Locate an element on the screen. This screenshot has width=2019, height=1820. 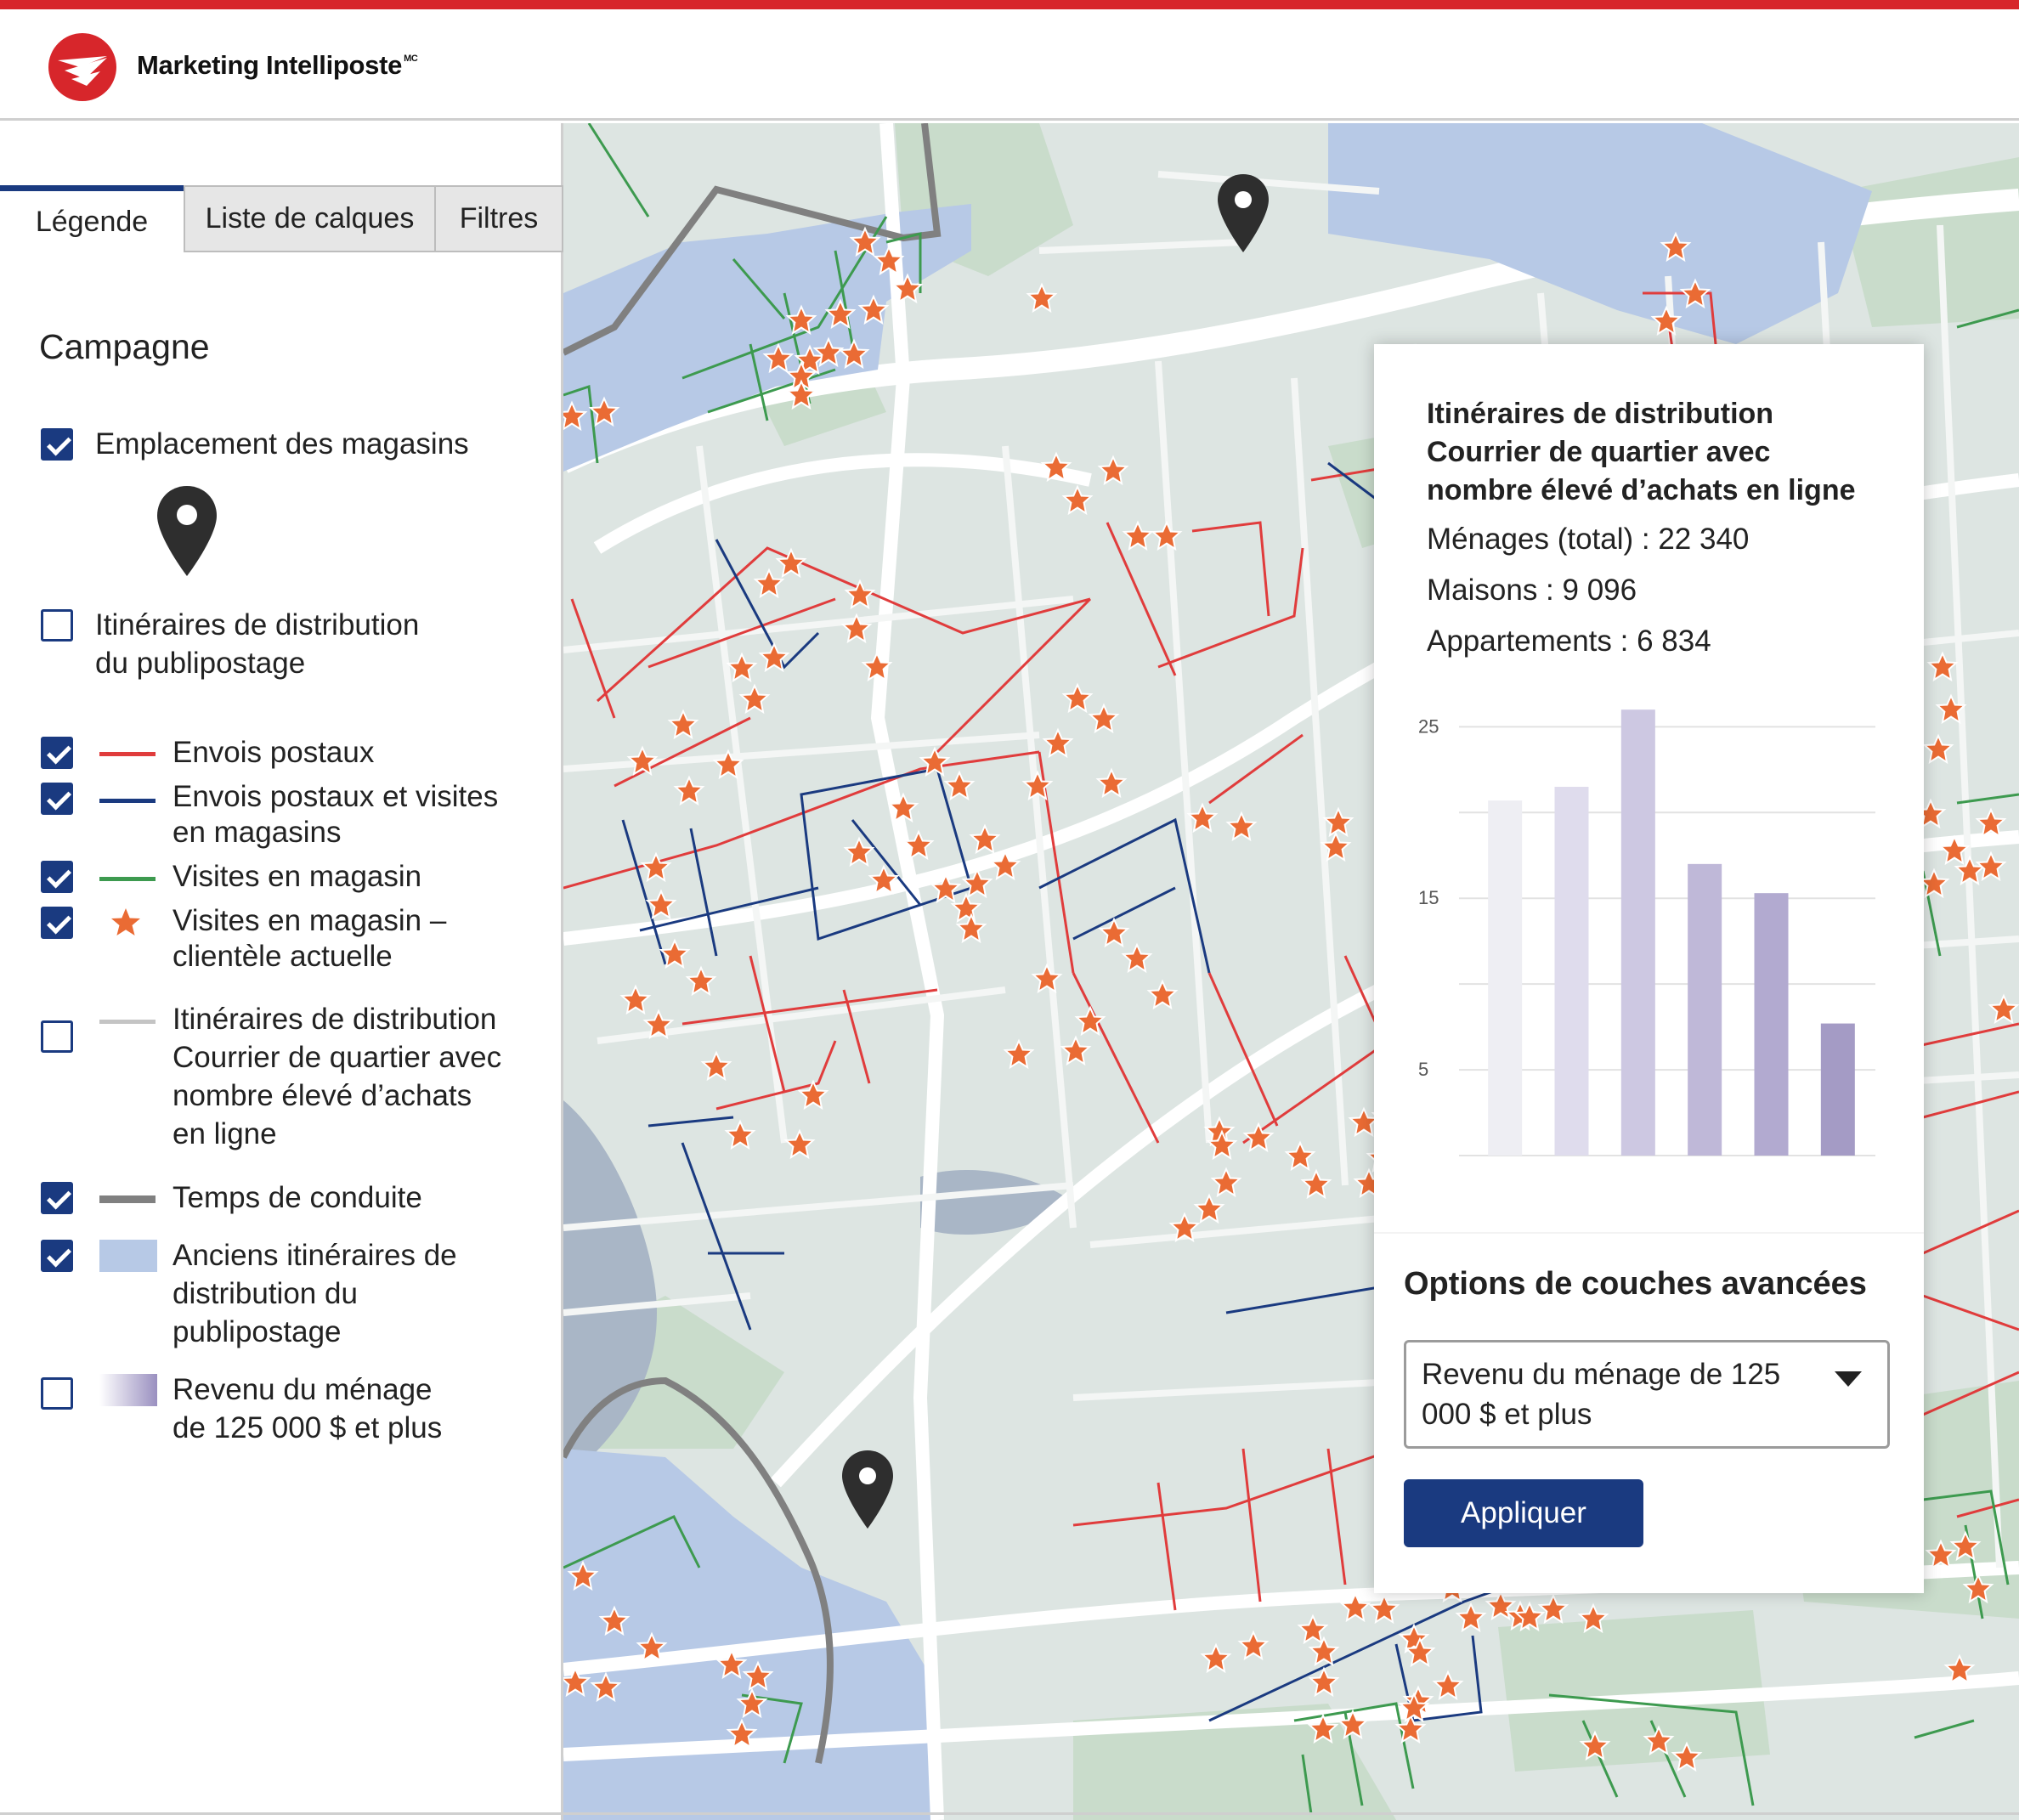
checkbox-postal-and-store is located at coordinates (57, 799).